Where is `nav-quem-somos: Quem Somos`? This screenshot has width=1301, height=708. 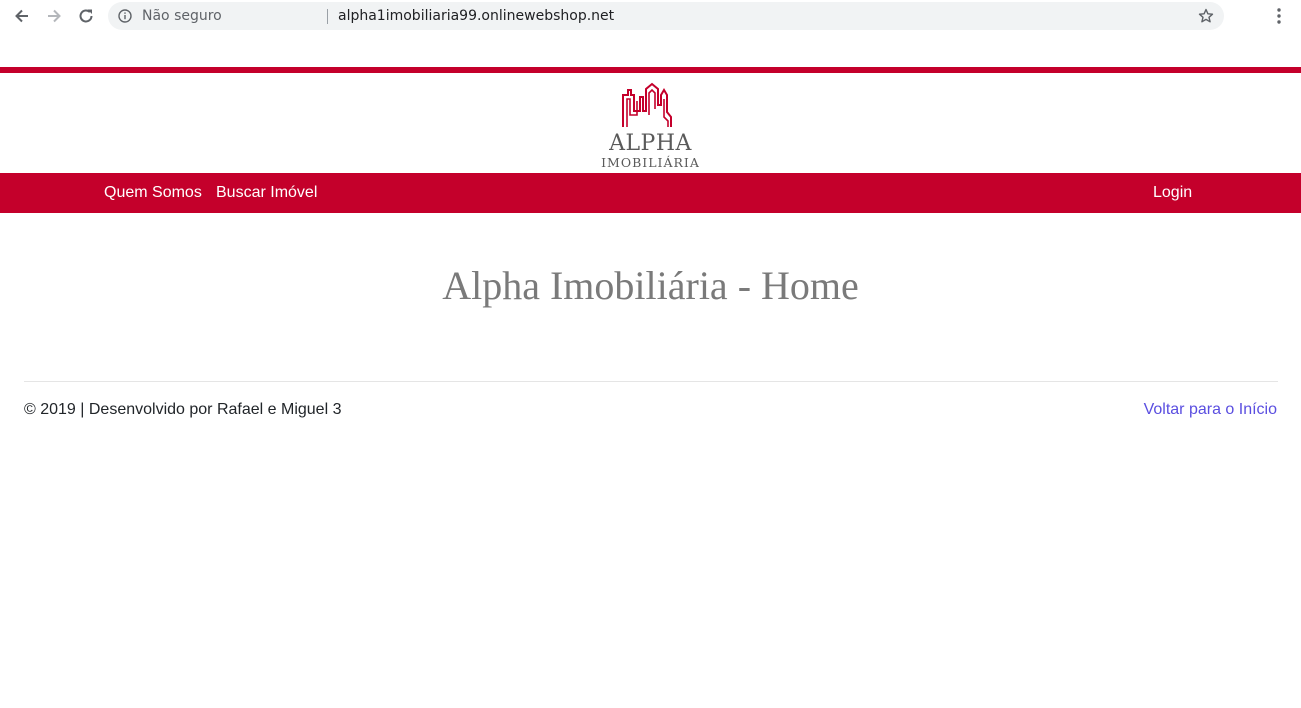
nav-quem-somos: Quem Somos is located at coordinates (153, 193).